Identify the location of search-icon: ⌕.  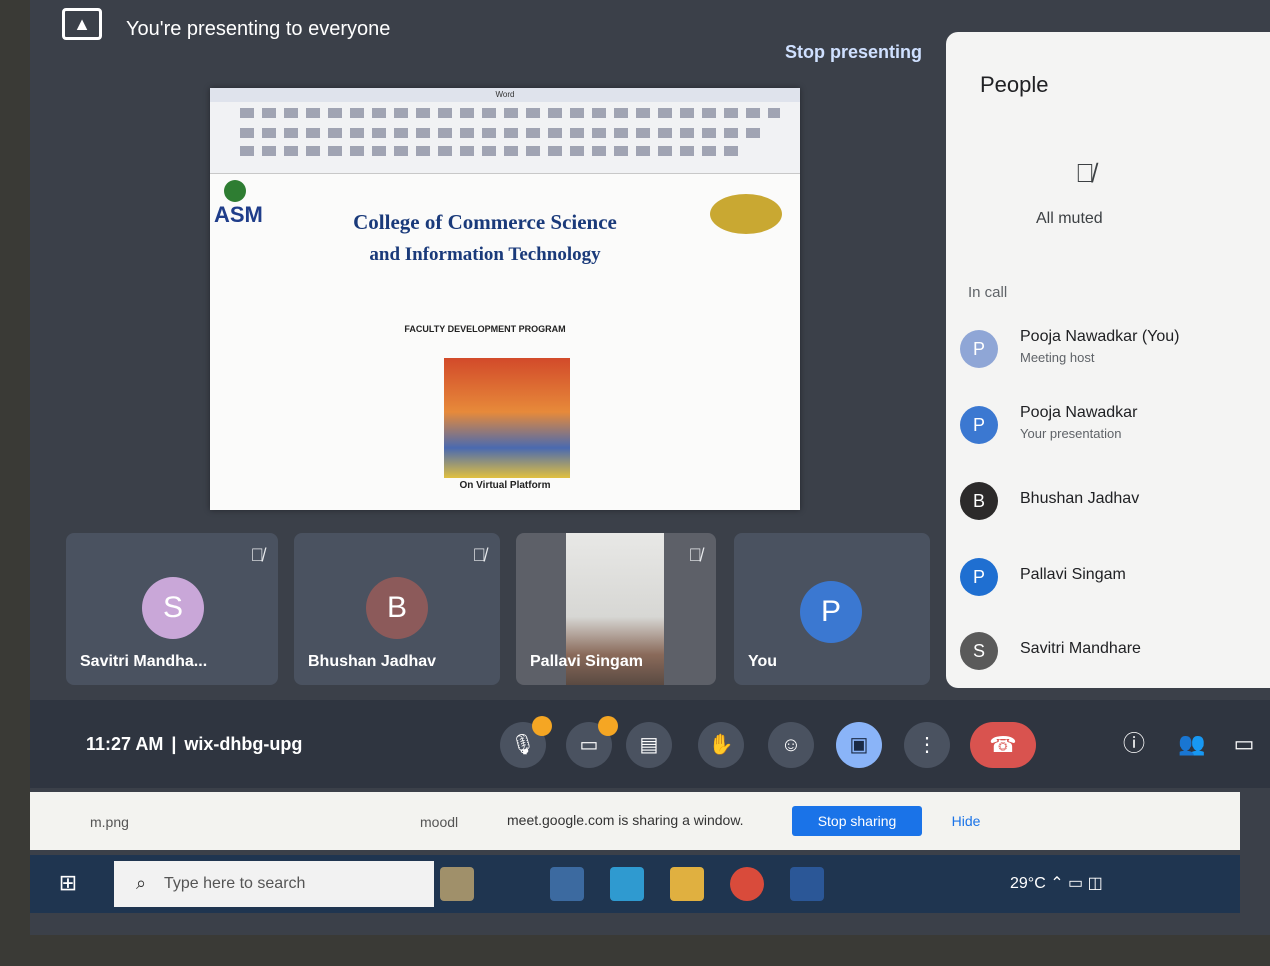
(141, 883).